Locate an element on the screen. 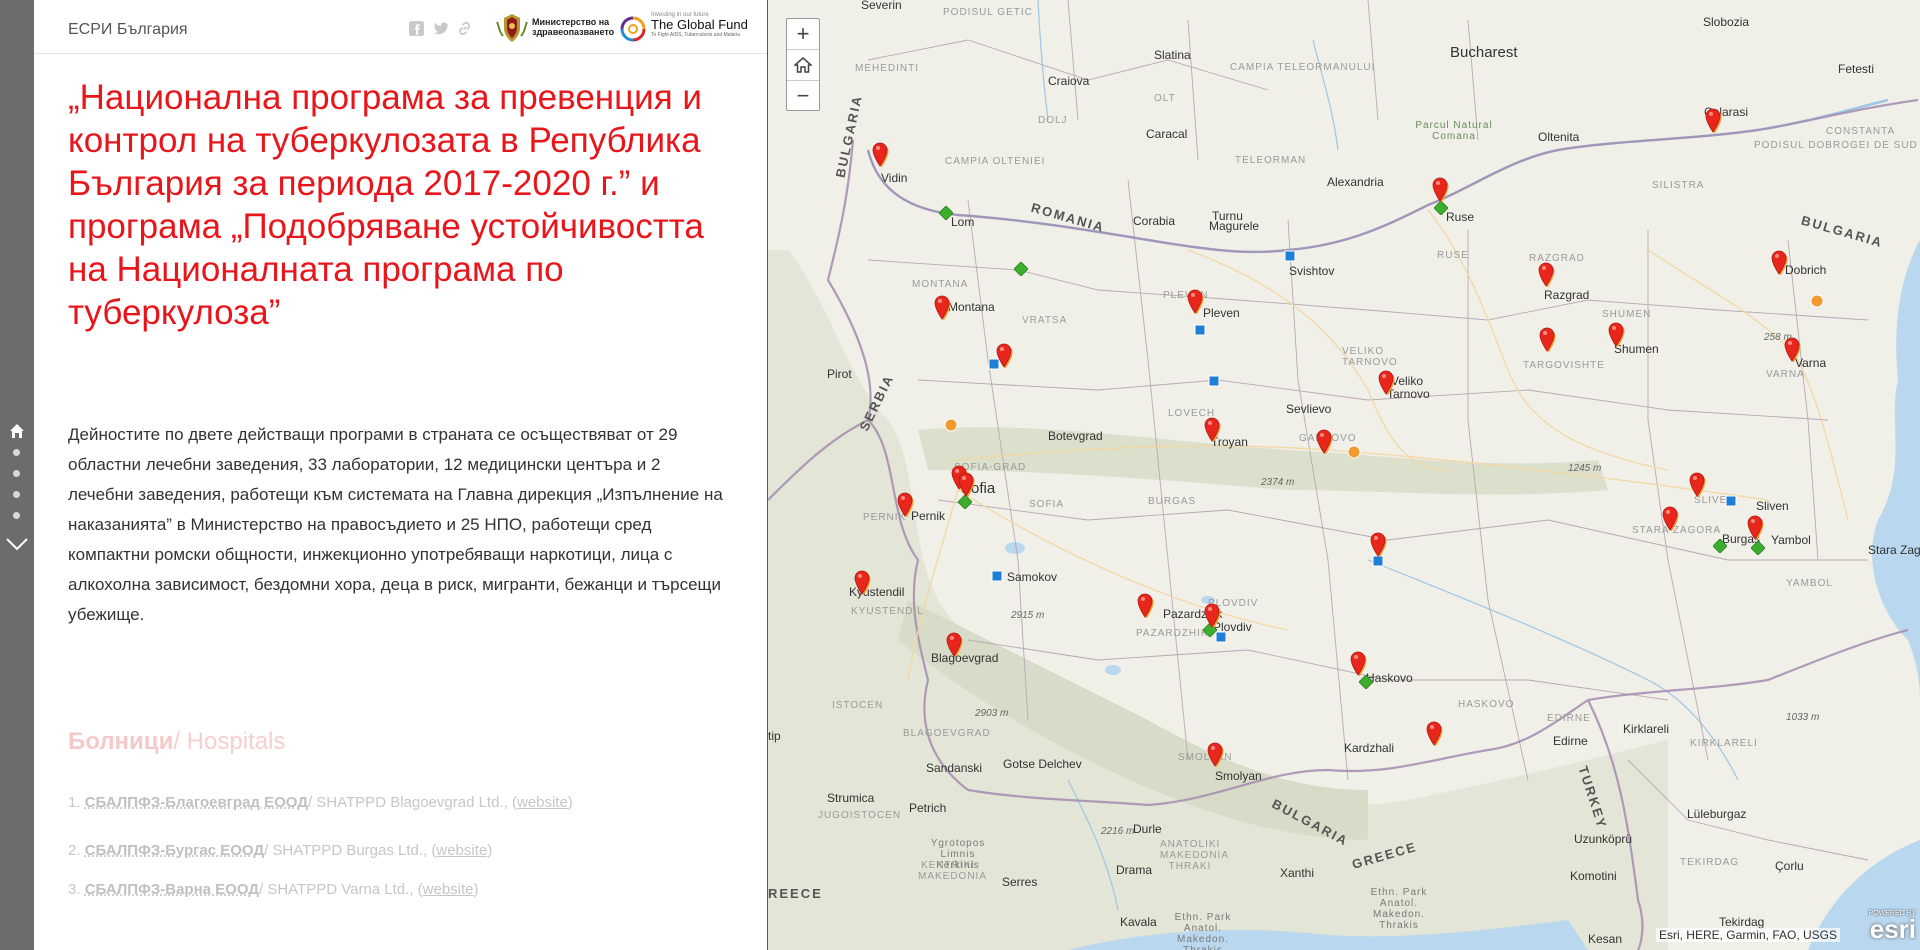 This screenshot has width=1920, height=950. zoom-controls: + − is located at coordinates (803, 64).